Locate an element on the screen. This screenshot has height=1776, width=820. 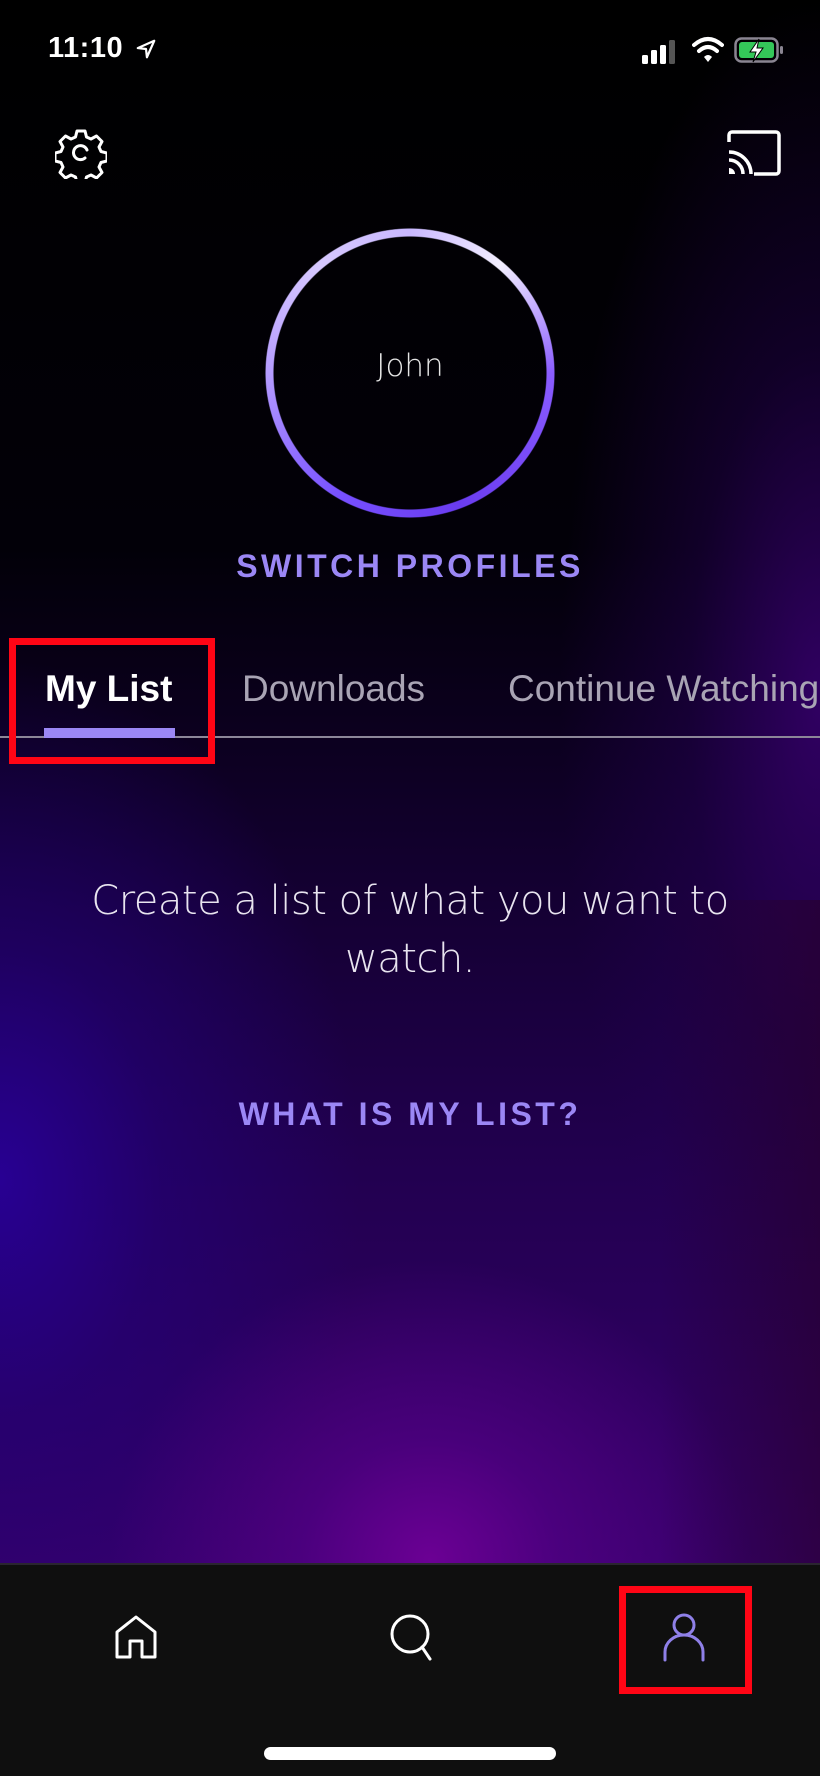
home-icon is located at coordinates (136, 1637).